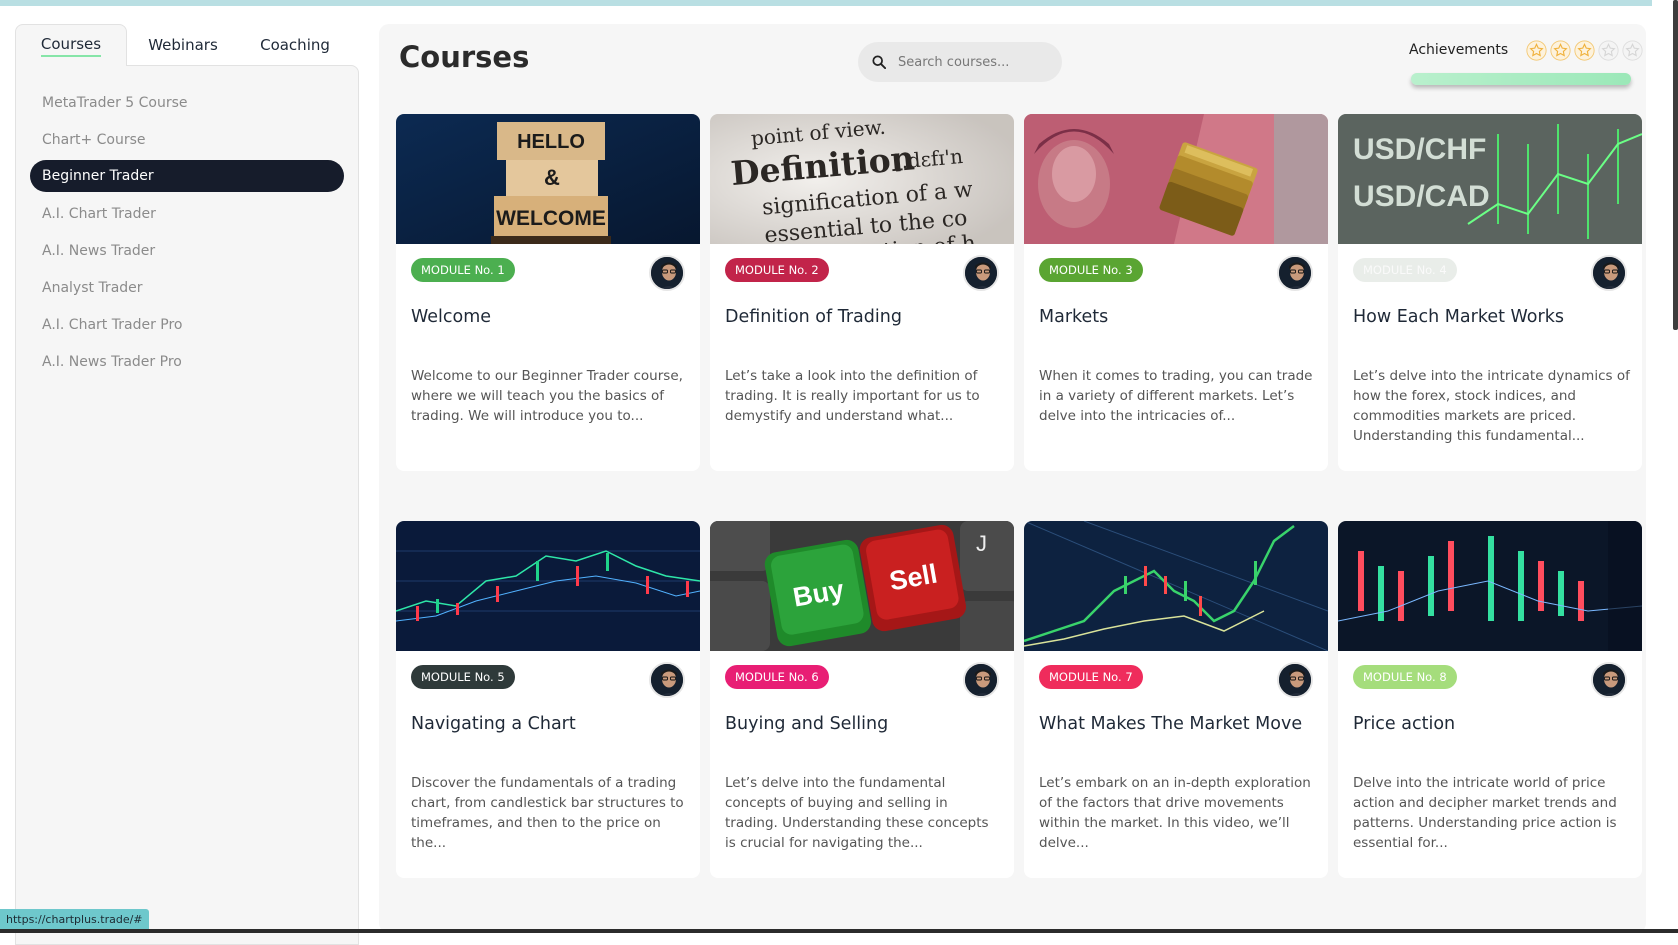 This screenshot has width=1678, height=945. I want to click on module-badge: MODULE No. 4, so click(1405, 270).